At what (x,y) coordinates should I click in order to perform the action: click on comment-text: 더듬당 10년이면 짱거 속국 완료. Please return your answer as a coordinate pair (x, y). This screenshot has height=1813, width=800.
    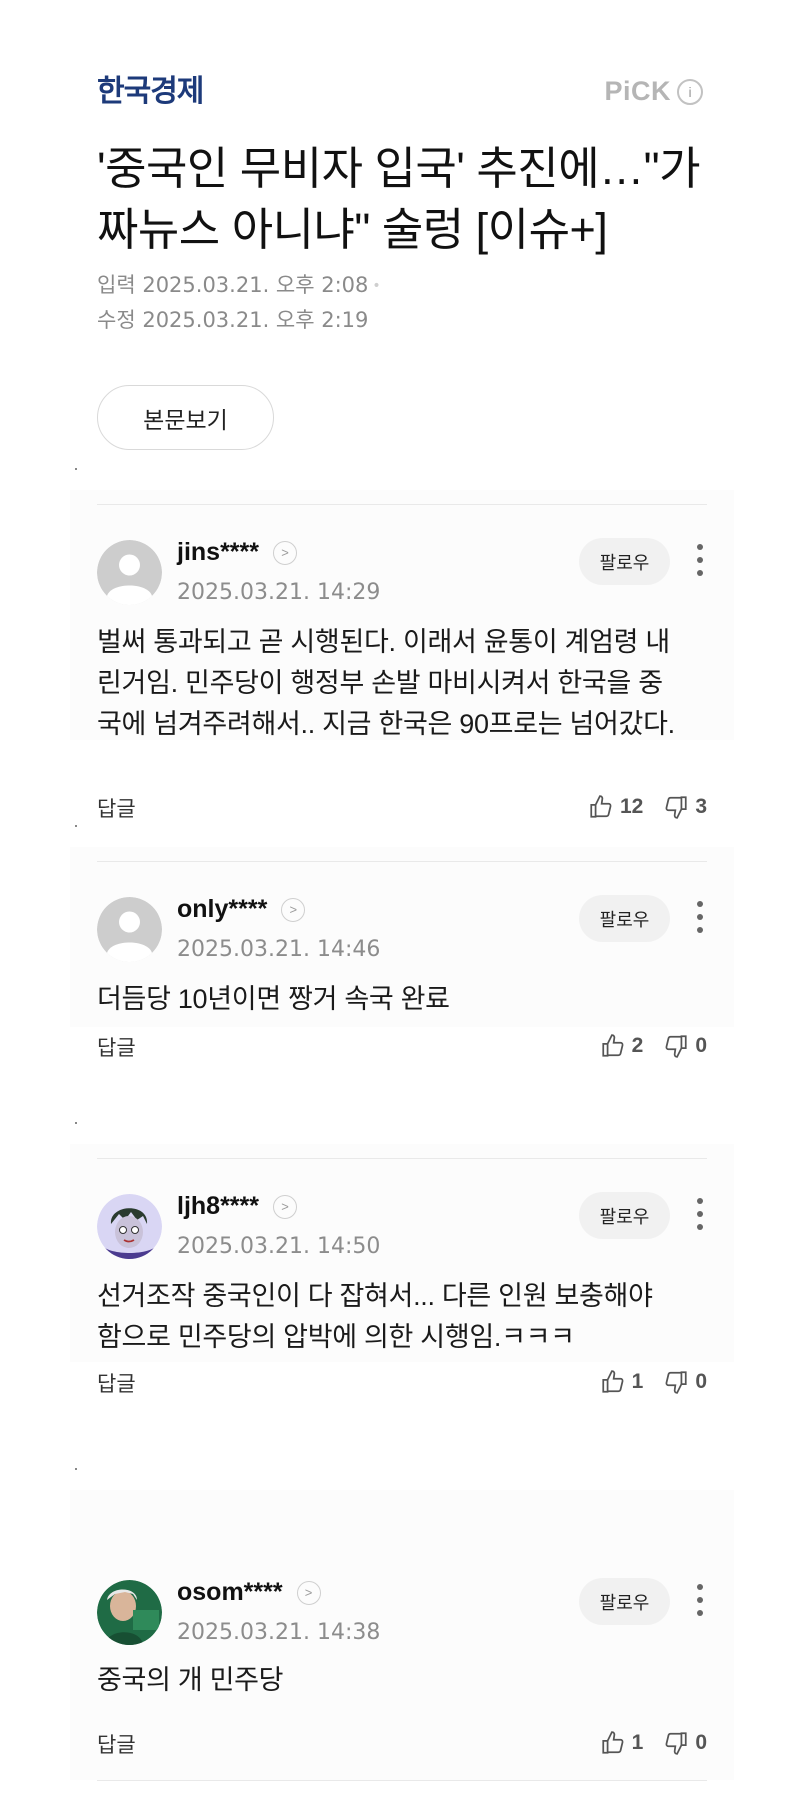
    Looking at the image, I should click on (273, 999).